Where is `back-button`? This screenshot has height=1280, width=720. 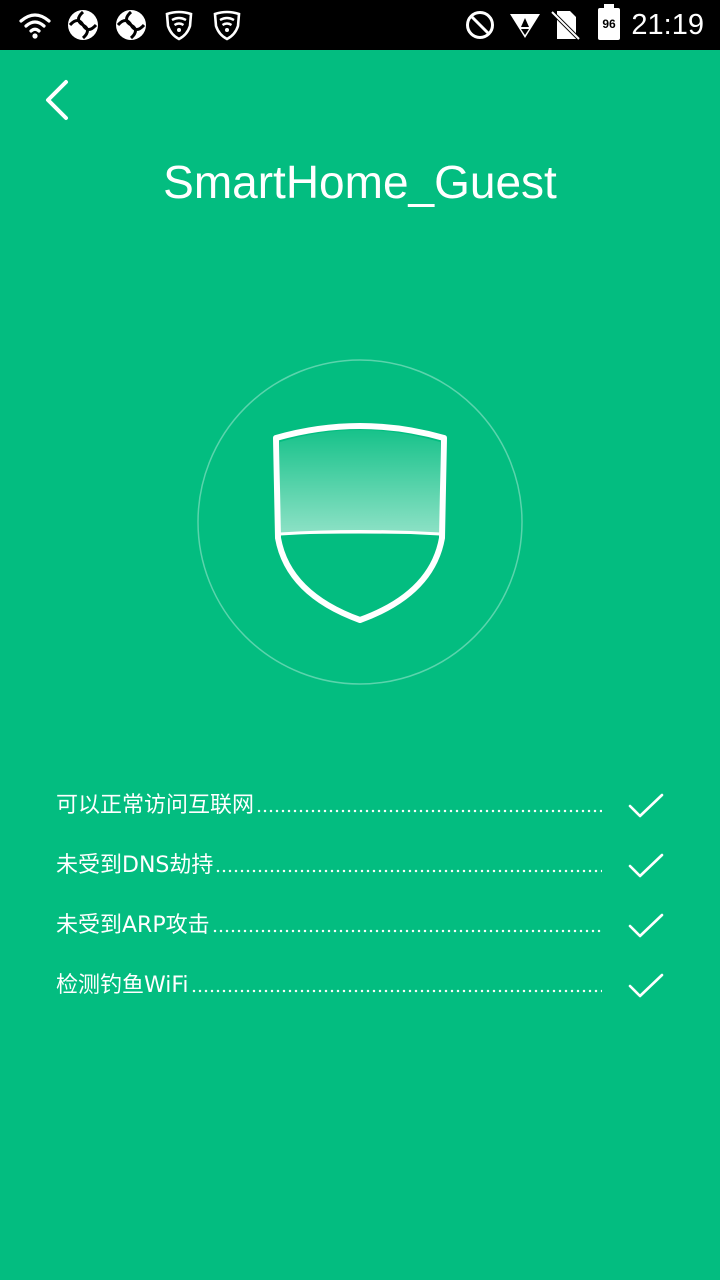 back-button is located at coordinates (58, 100).